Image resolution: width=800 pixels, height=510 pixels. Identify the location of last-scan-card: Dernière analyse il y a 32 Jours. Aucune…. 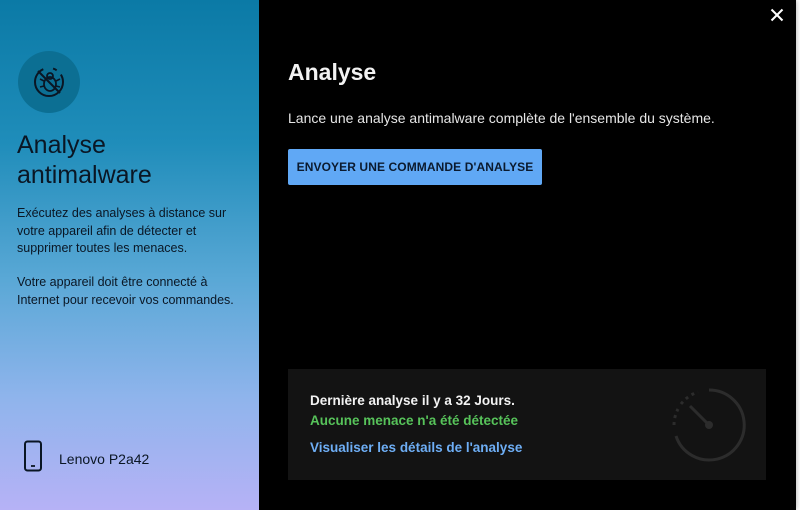
(527, 424).